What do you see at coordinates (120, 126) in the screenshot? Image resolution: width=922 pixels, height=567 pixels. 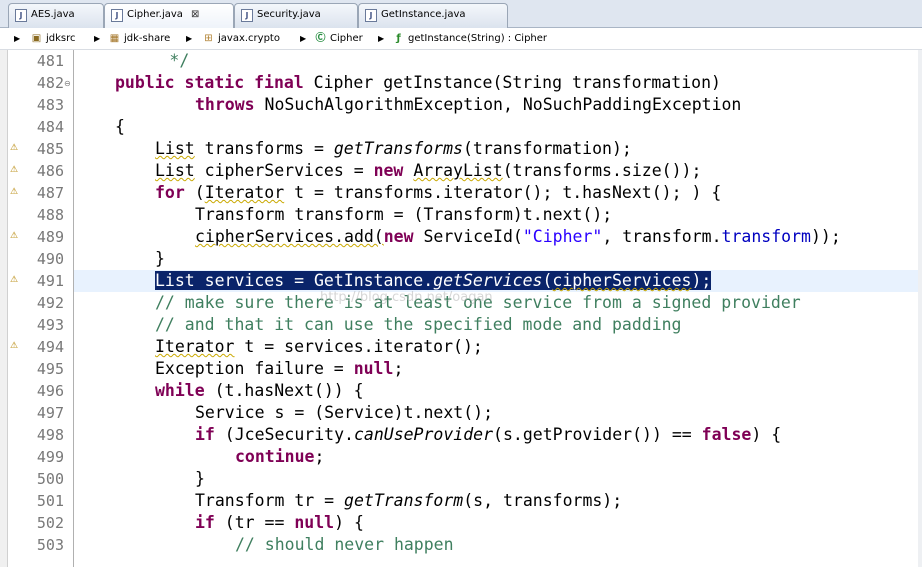 I see `code-token: {` at bounding box center [120, 126].